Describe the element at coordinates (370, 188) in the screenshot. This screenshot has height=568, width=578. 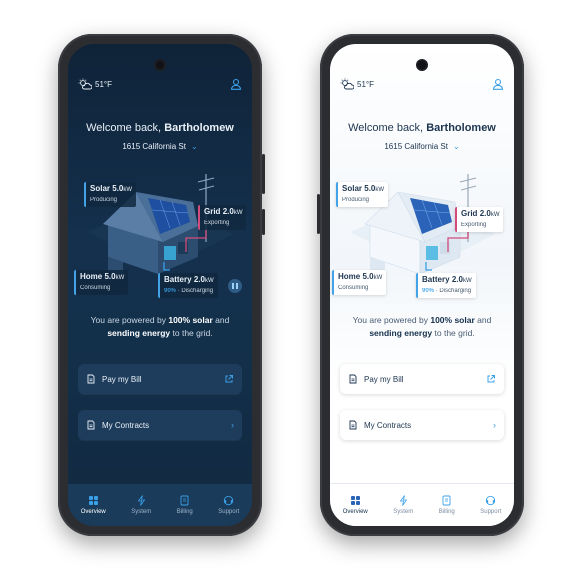
I see `solar-value: 5.0` at that location.